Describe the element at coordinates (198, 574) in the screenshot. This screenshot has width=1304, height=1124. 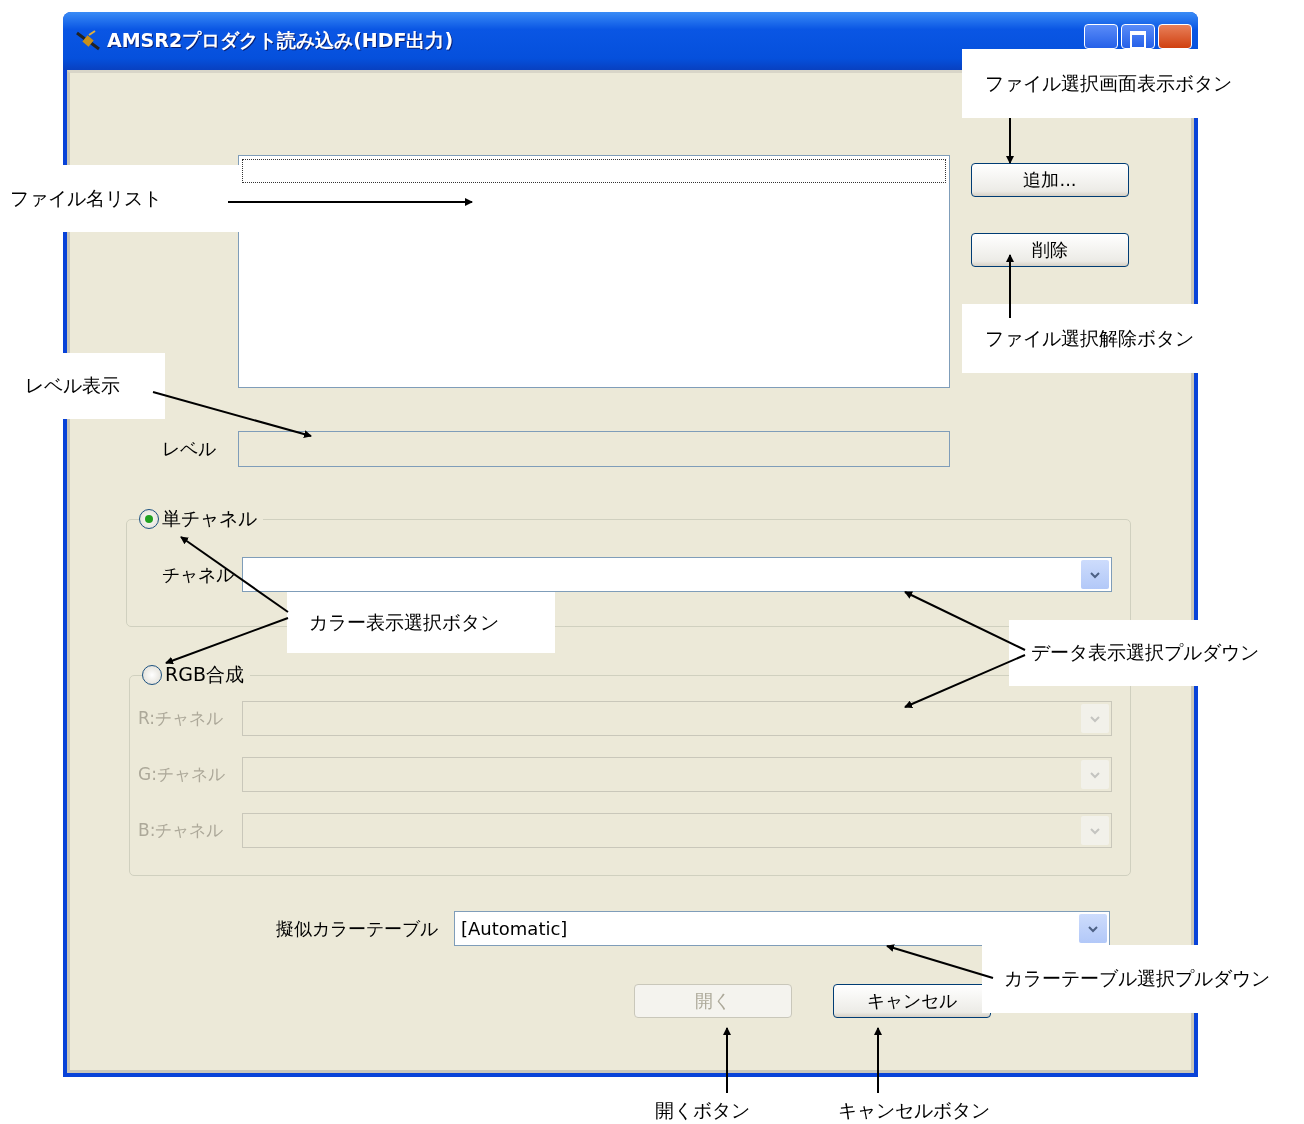
I see `channel-label: チャネル` at that location.